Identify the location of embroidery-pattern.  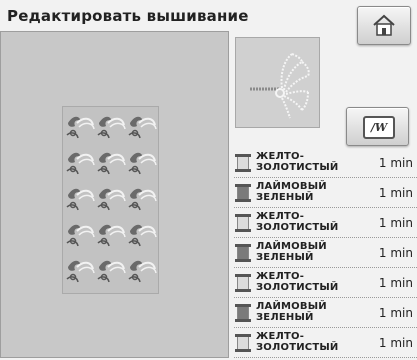
(110, 200).